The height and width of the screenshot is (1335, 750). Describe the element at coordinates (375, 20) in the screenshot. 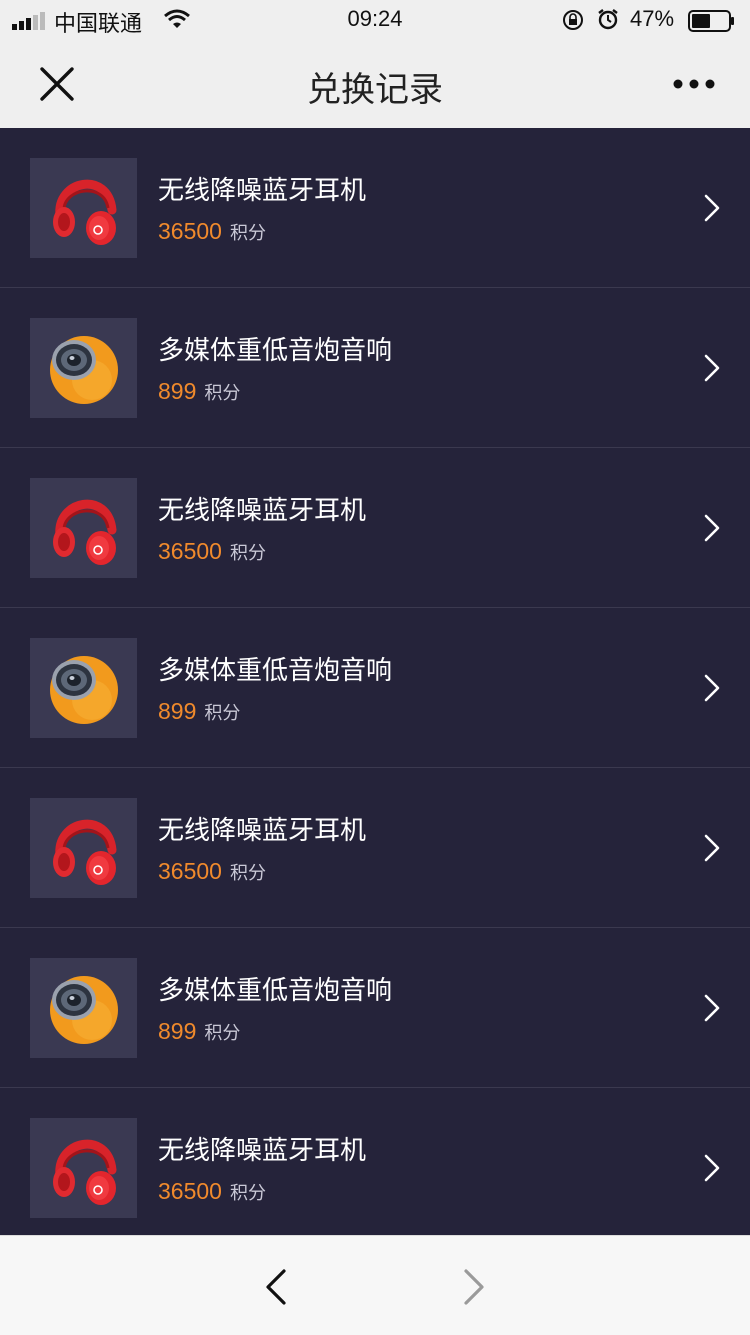

I see `status-bar: 中国联通 09:24 47%` at that location.